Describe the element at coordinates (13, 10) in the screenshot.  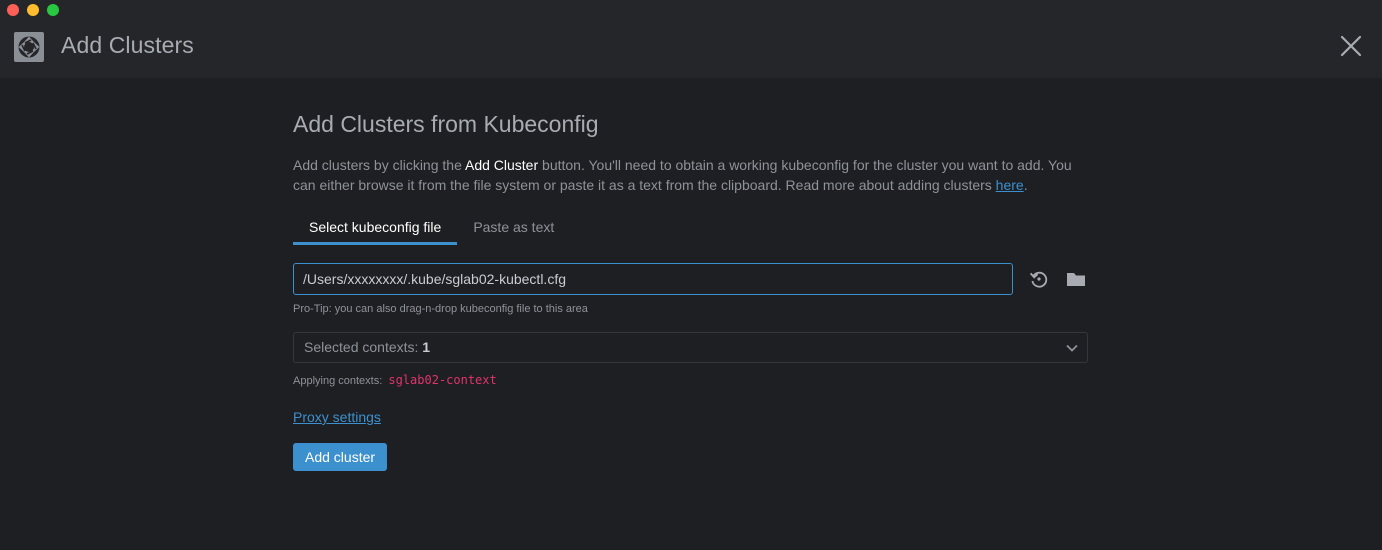
I see `window-close-dot` at that location.